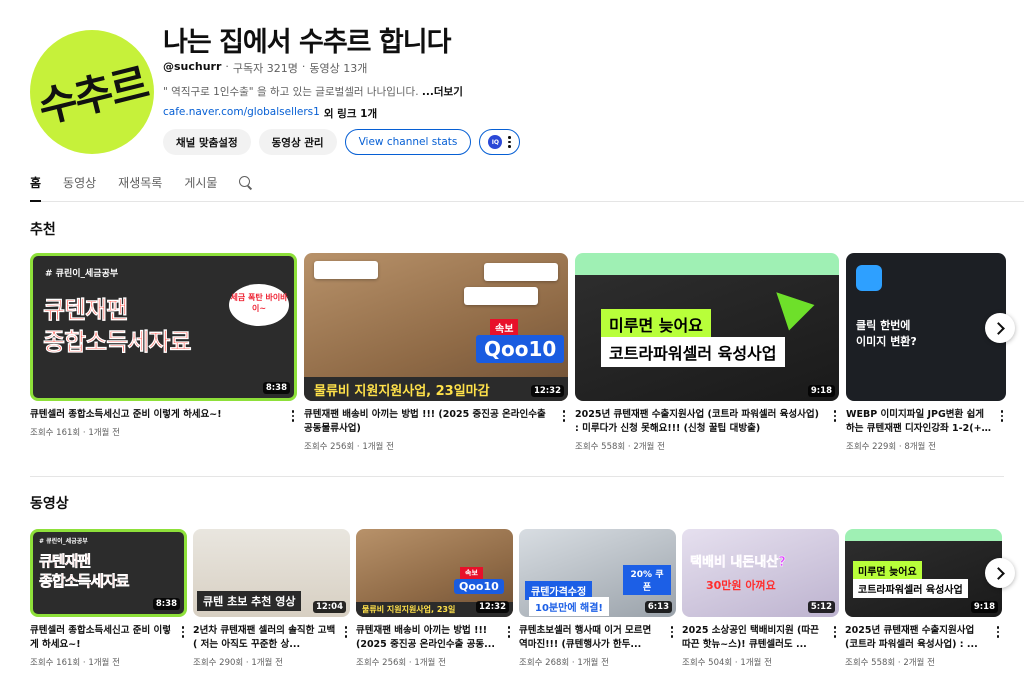  I want to click on tab-playlists: 재생목록, so click(140, 184).